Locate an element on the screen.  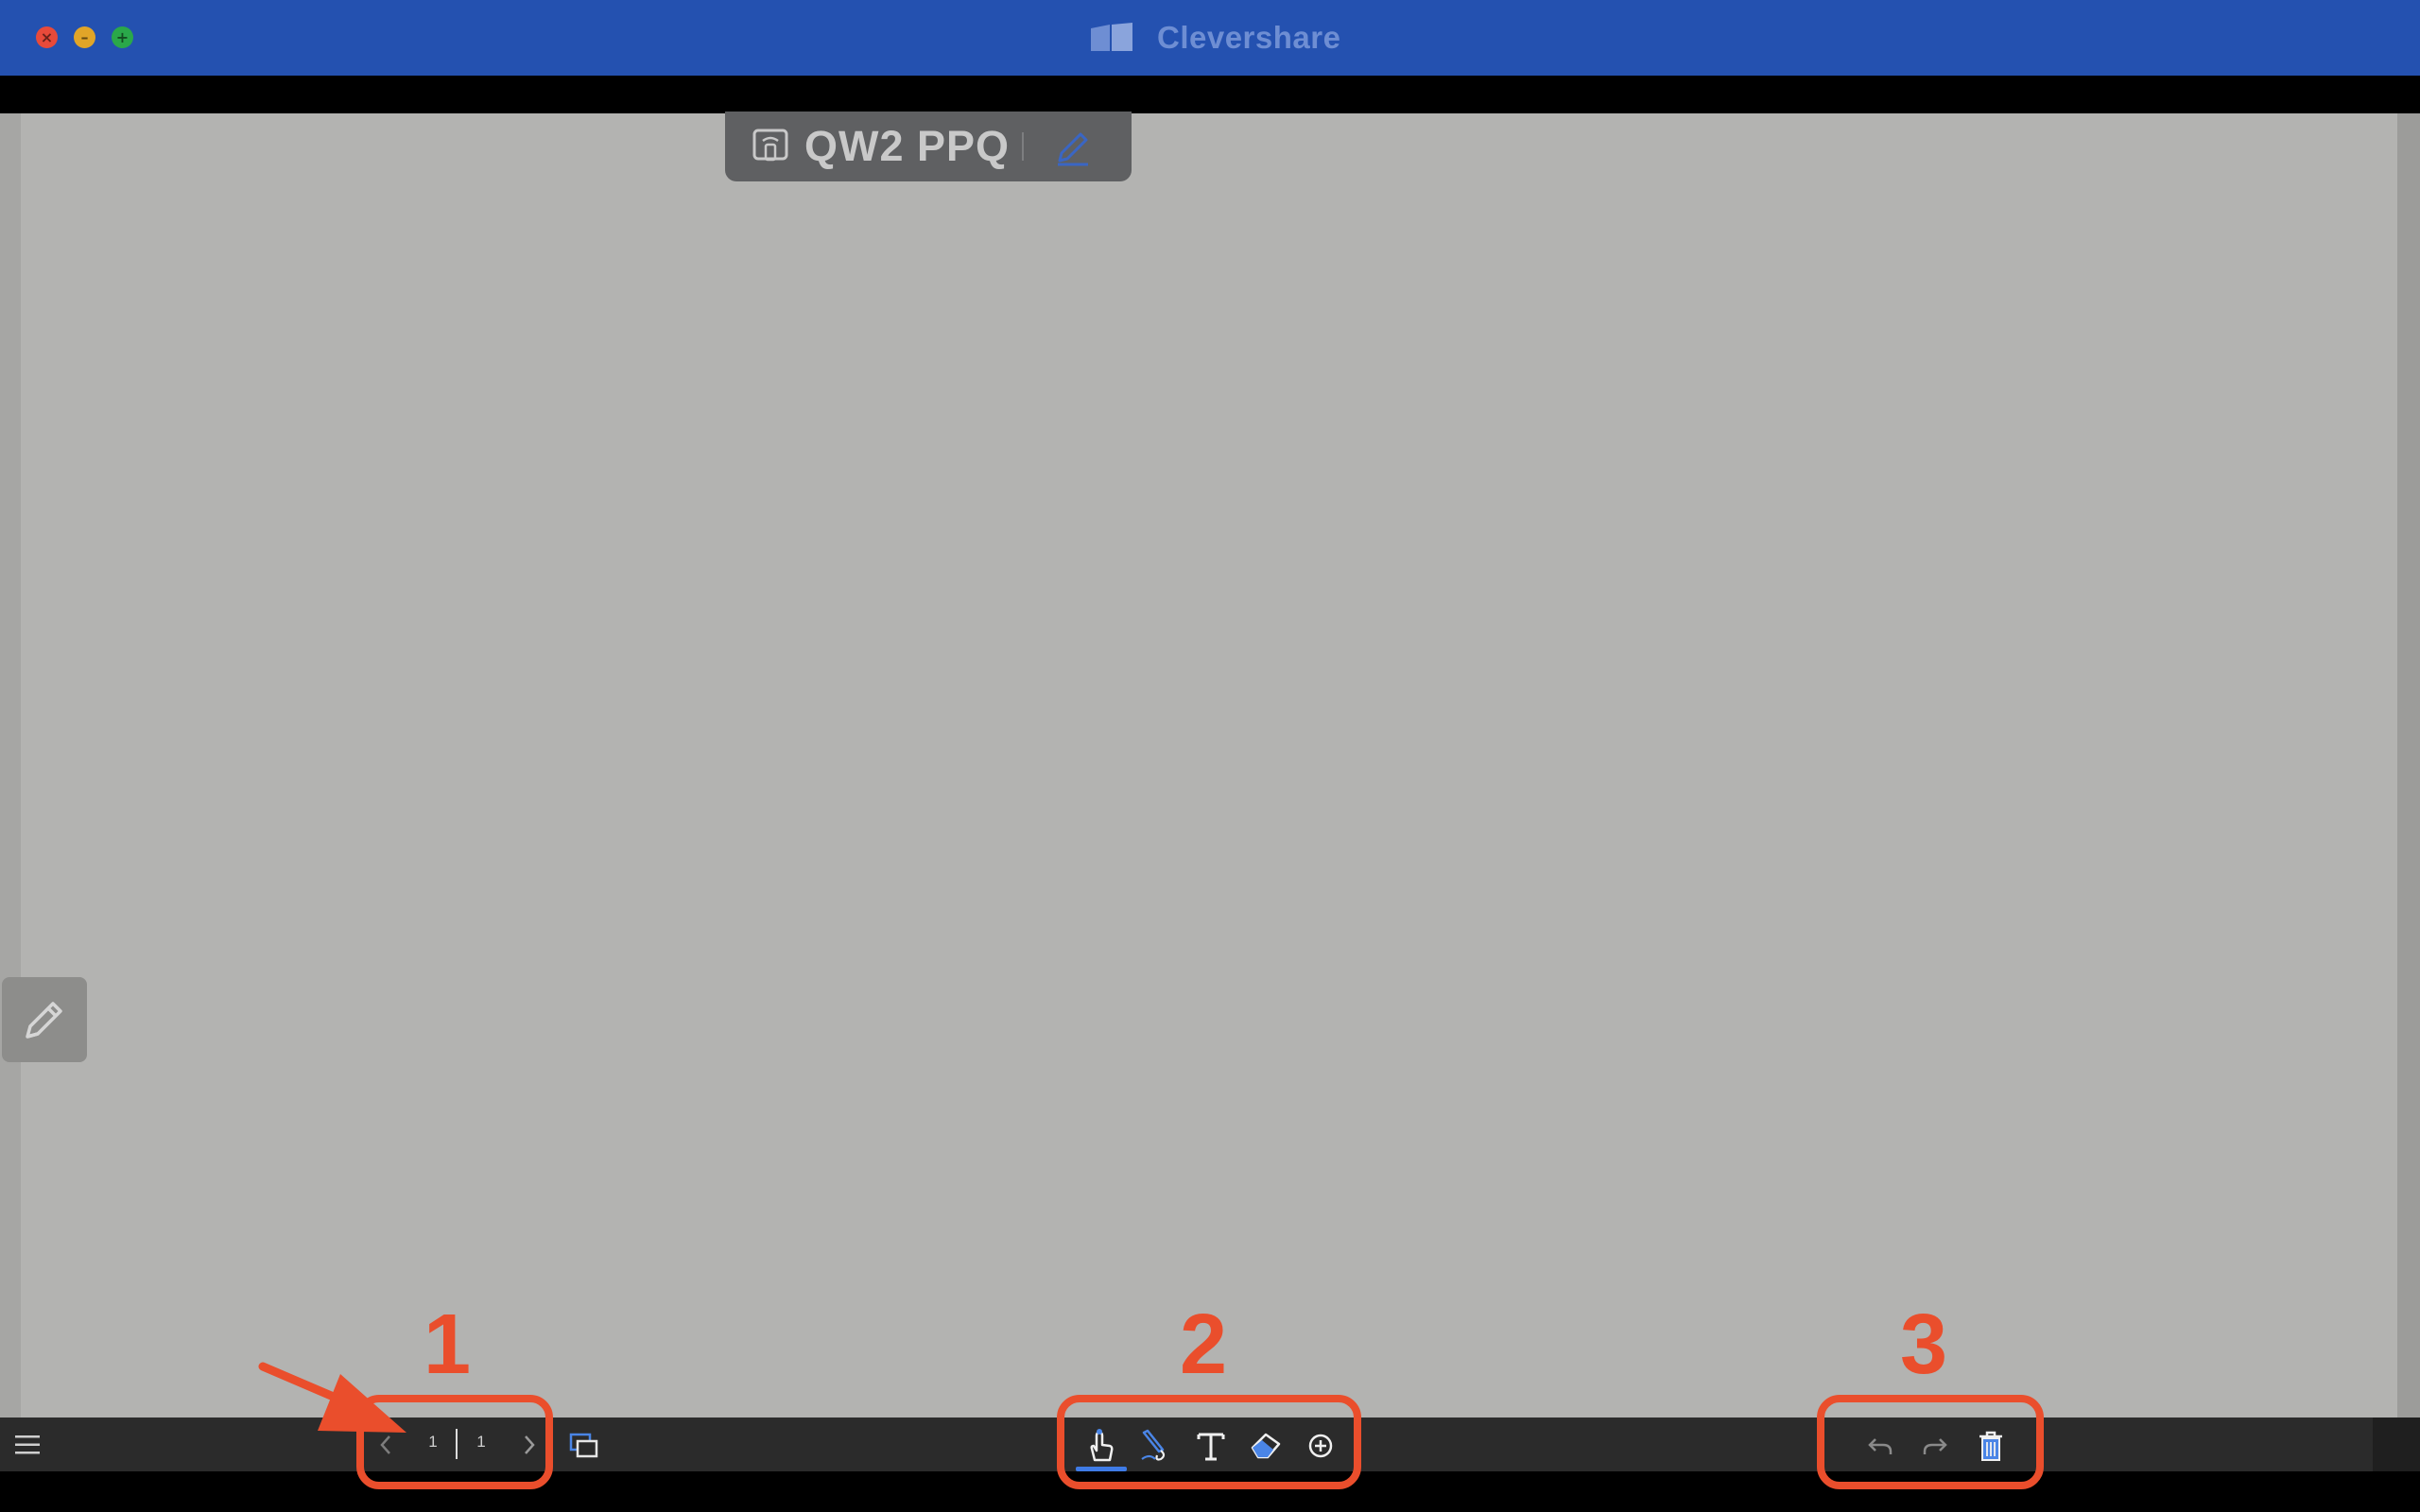
window-close-button: × is located at coordinates (47, 37).